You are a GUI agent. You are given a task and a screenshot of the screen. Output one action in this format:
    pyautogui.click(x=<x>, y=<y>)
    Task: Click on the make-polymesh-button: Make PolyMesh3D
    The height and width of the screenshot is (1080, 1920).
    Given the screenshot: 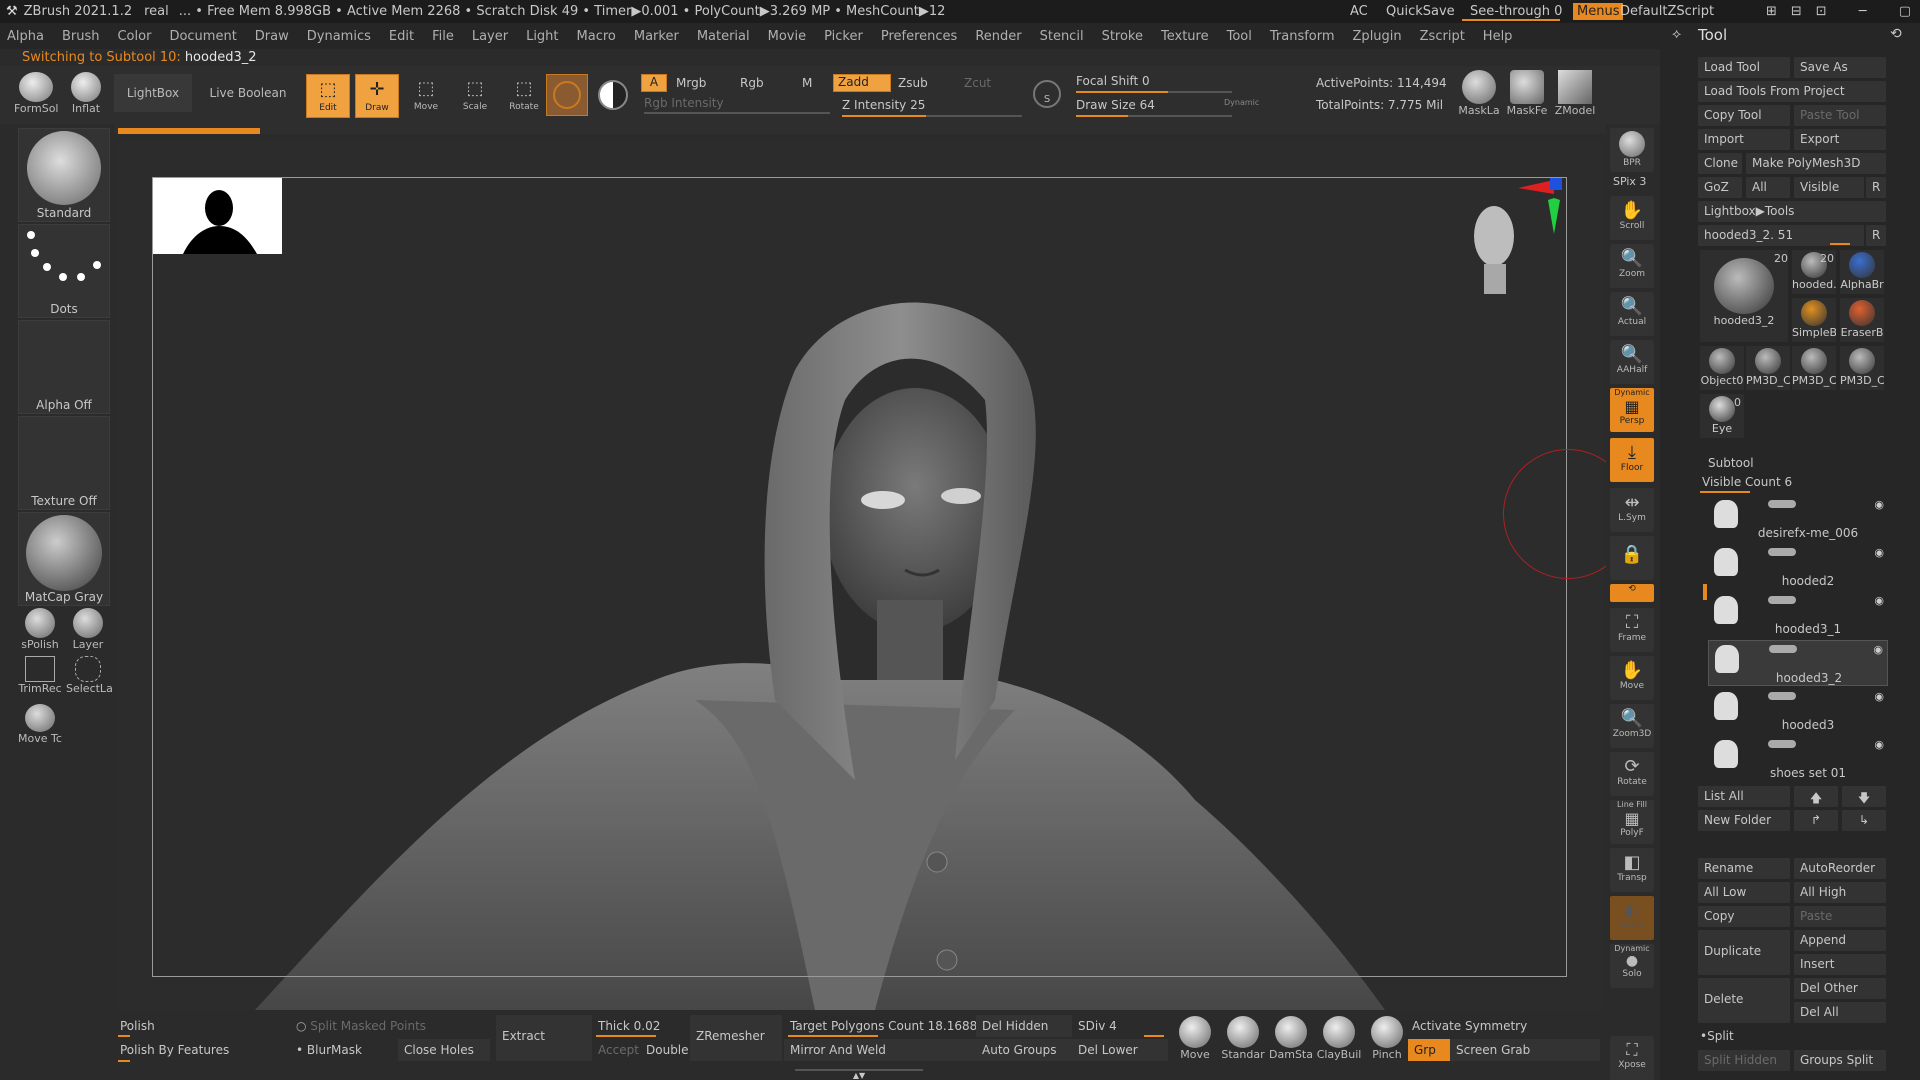 What is the action you would take?
    pyautogui.click(x=1816, y=163)
    